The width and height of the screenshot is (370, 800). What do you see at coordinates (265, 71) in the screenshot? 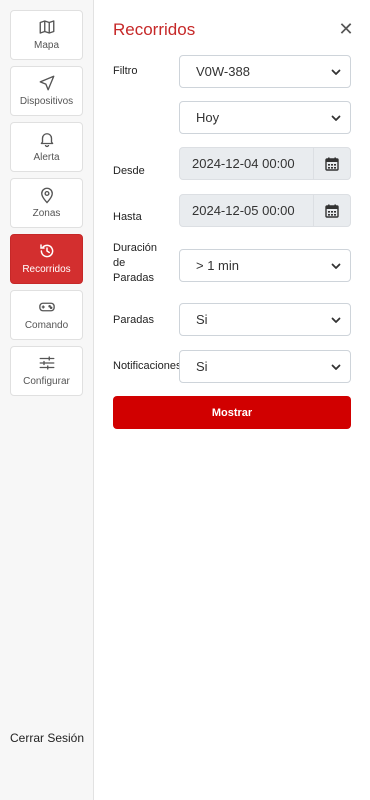
I see `device-select: V0W-388` at bounding box center [265, 71].